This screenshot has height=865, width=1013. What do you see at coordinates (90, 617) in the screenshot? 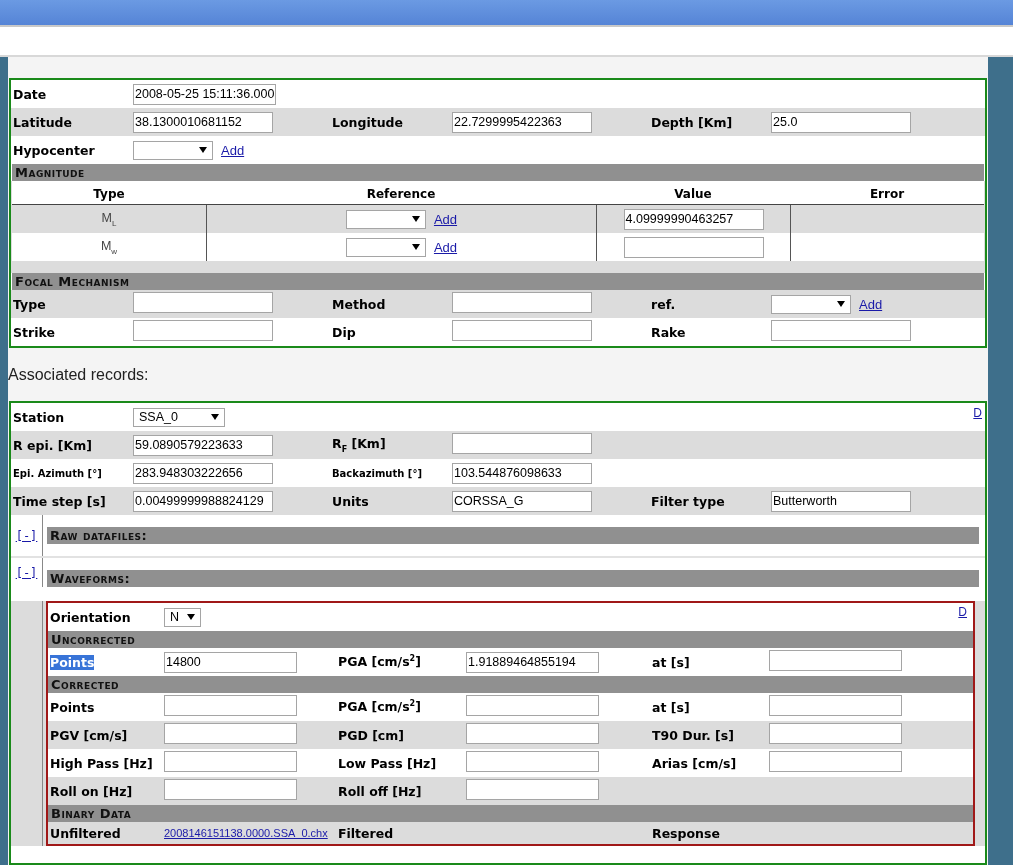
I see `field-label: Orientation` at bounding box center [90, 617].